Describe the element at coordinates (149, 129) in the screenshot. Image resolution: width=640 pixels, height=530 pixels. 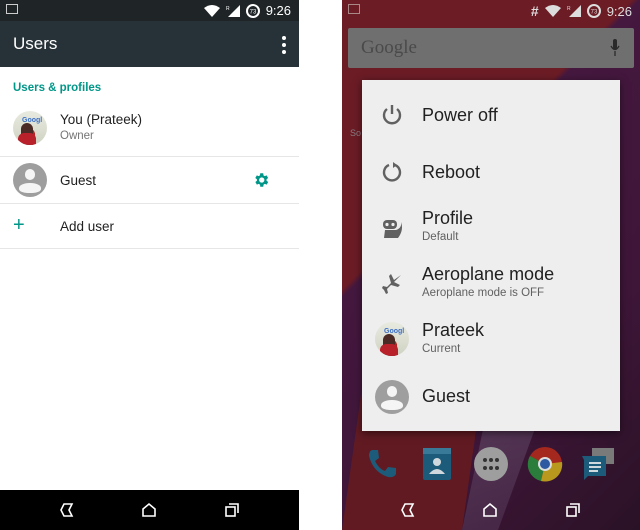
I see `user-item-owner: Googl You (Prateek) Owner` at that location.